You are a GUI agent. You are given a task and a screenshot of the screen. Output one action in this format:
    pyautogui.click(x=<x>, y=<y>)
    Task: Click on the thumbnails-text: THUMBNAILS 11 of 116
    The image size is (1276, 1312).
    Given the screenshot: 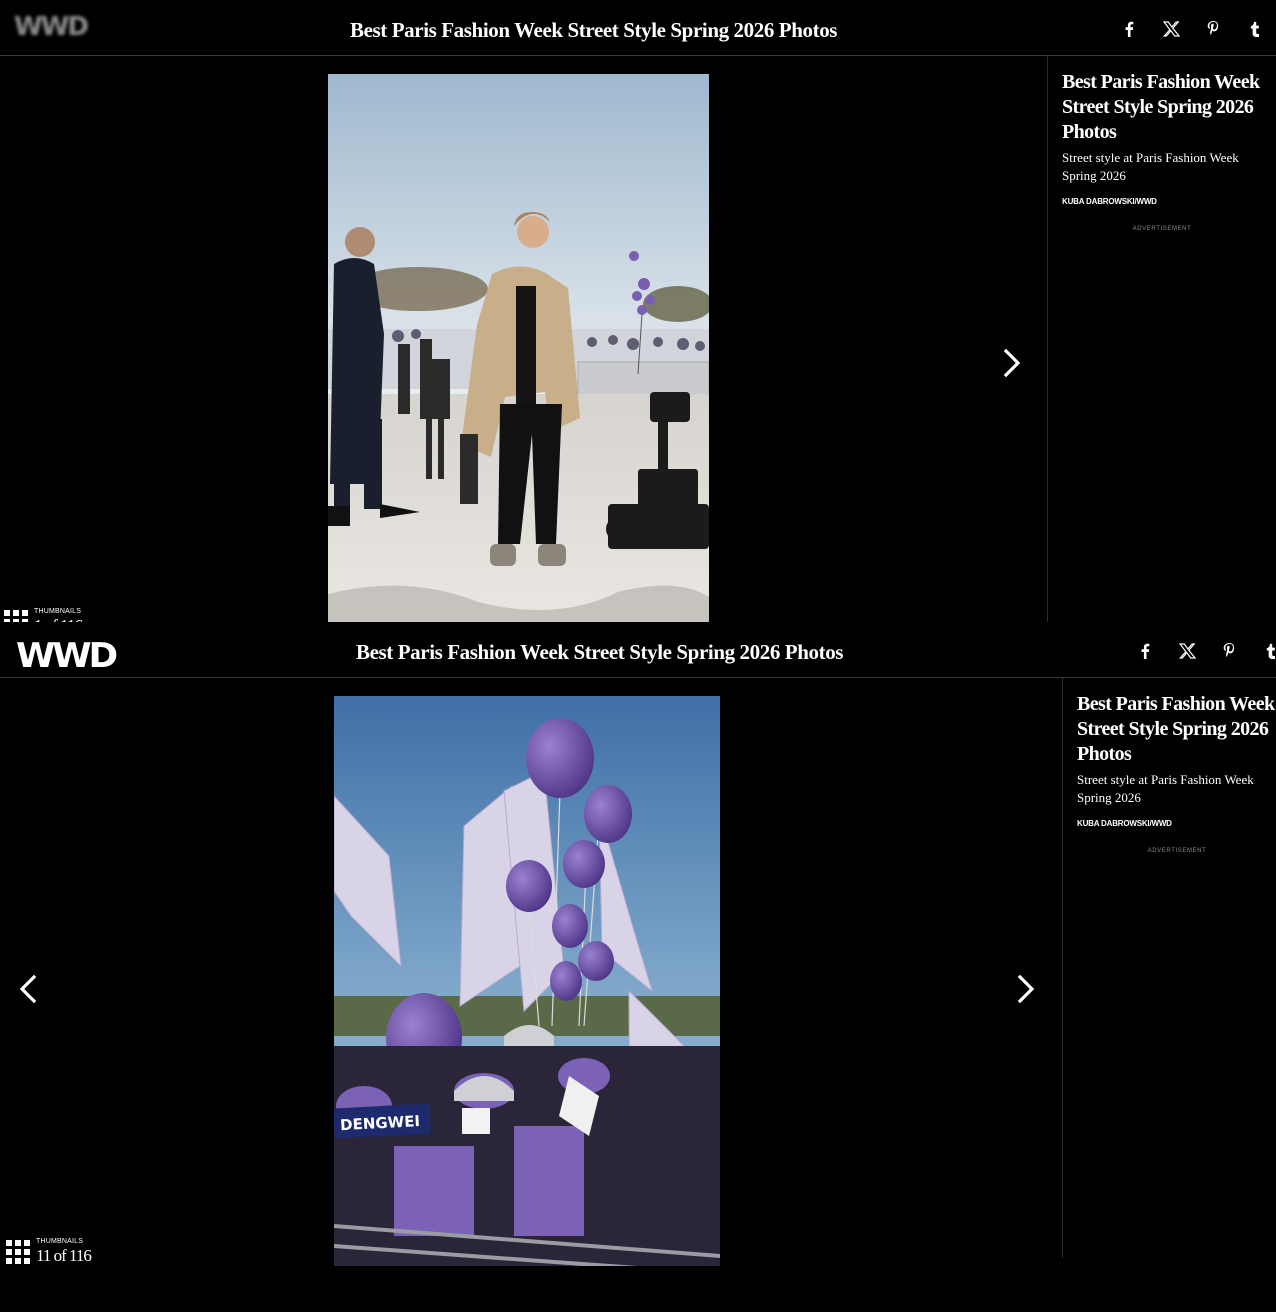 What is the action you would take?
    pyautogui.click(x=64, y=1251)
    